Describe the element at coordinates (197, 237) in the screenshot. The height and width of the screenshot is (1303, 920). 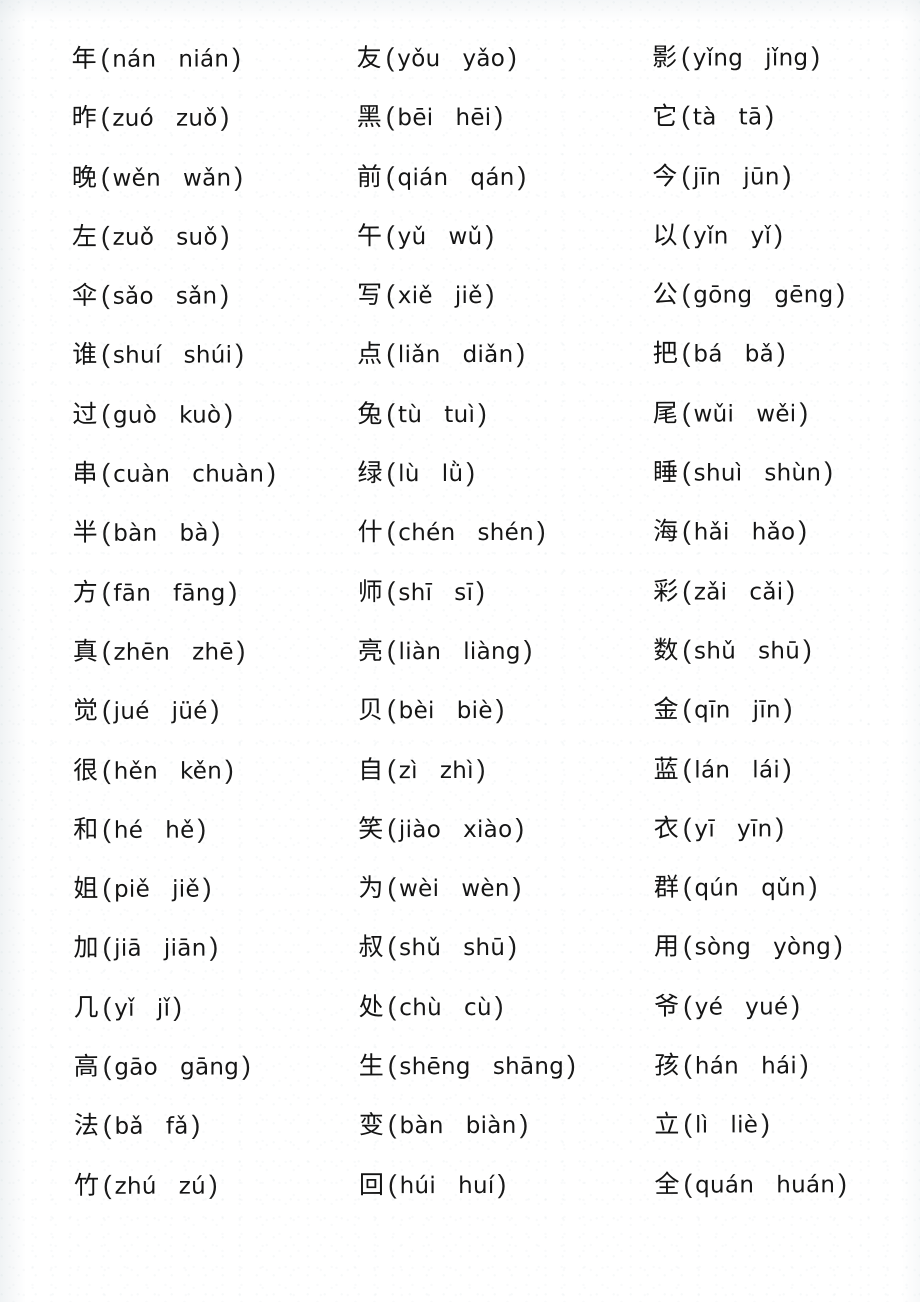
I see `pinyin-option-b: suǒ` at that location.